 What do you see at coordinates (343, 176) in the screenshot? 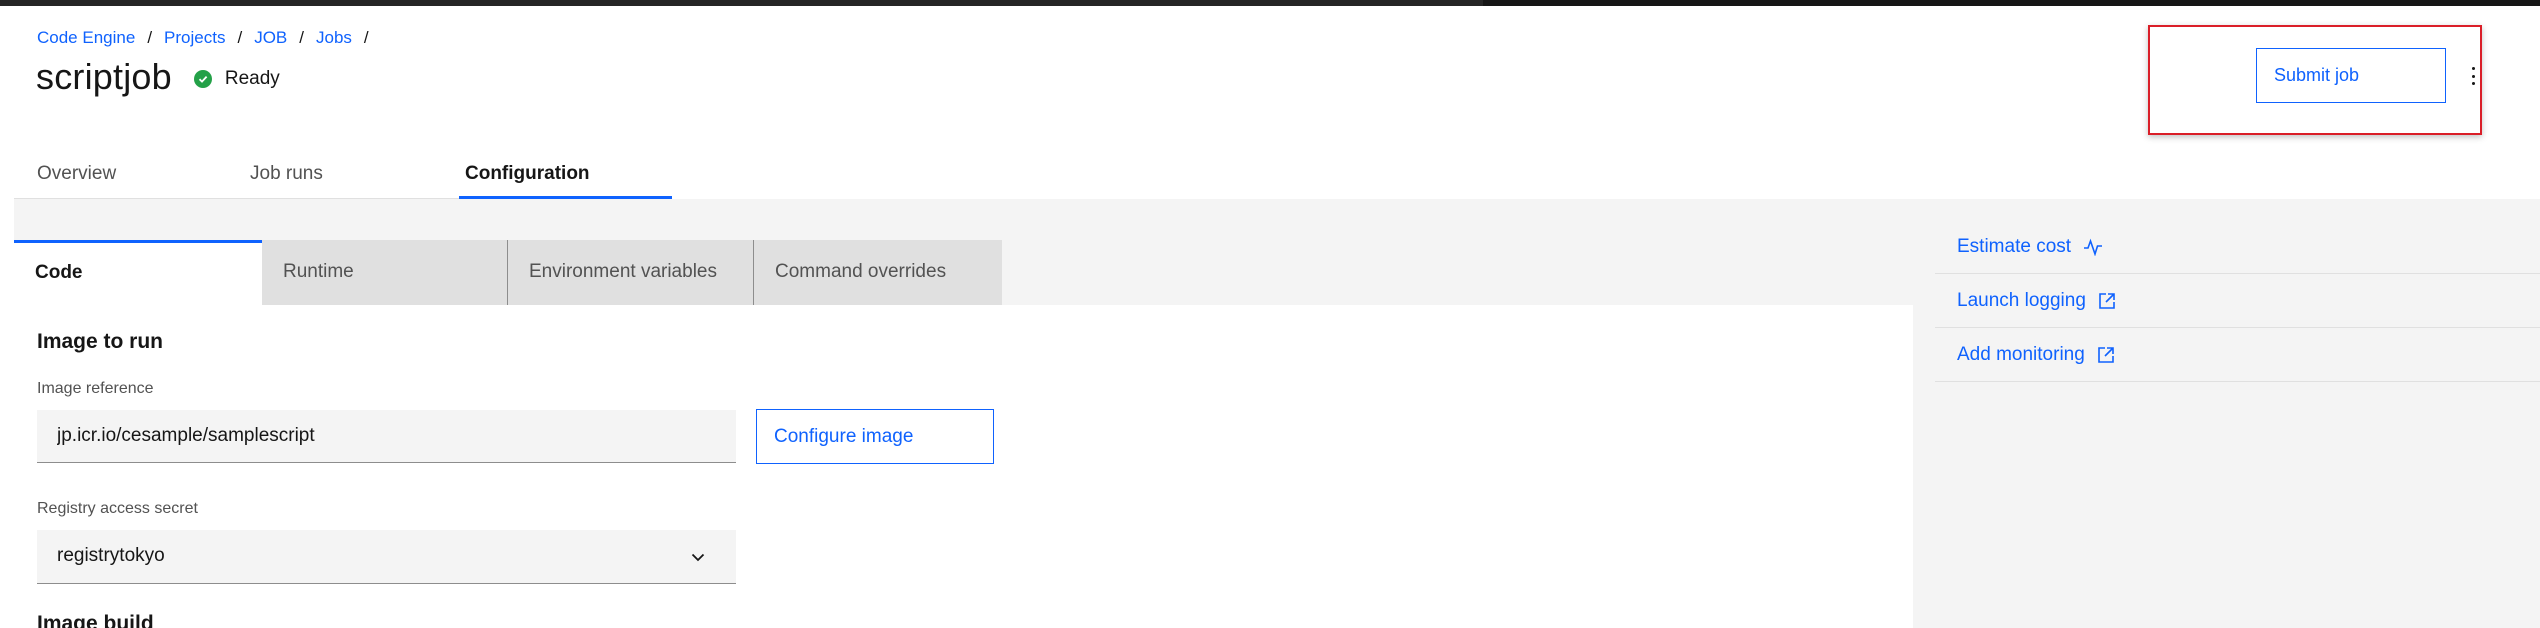
I see `page-tabs: Overview Job runs Configuration` at bounding box center [343, 176].